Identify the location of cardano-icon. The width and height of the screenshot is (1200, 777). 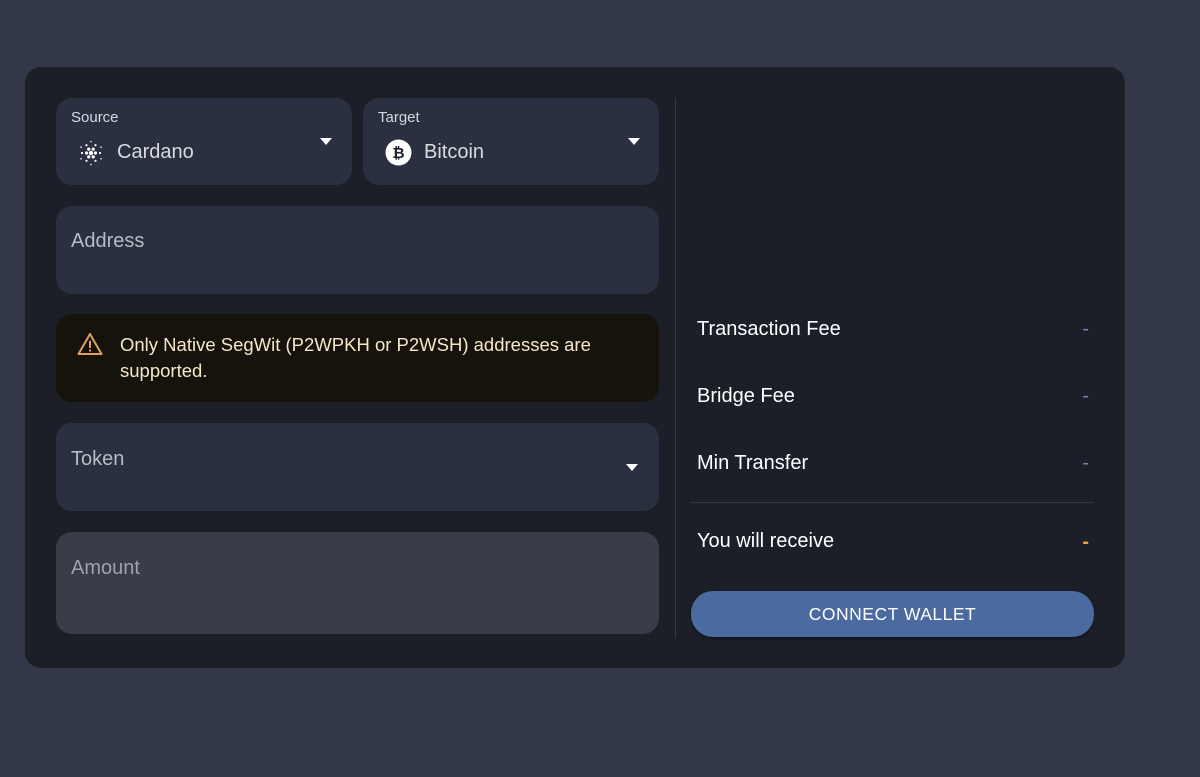
(91, 153).